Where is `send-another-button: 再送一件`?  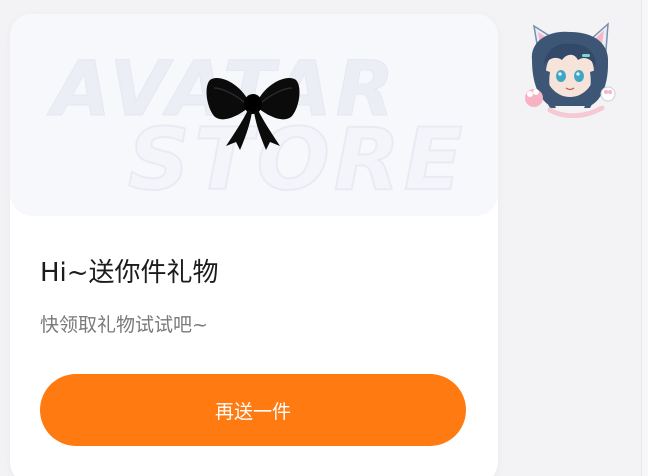
send-another-button: 再送一件 is located at coordinates (253, 410).